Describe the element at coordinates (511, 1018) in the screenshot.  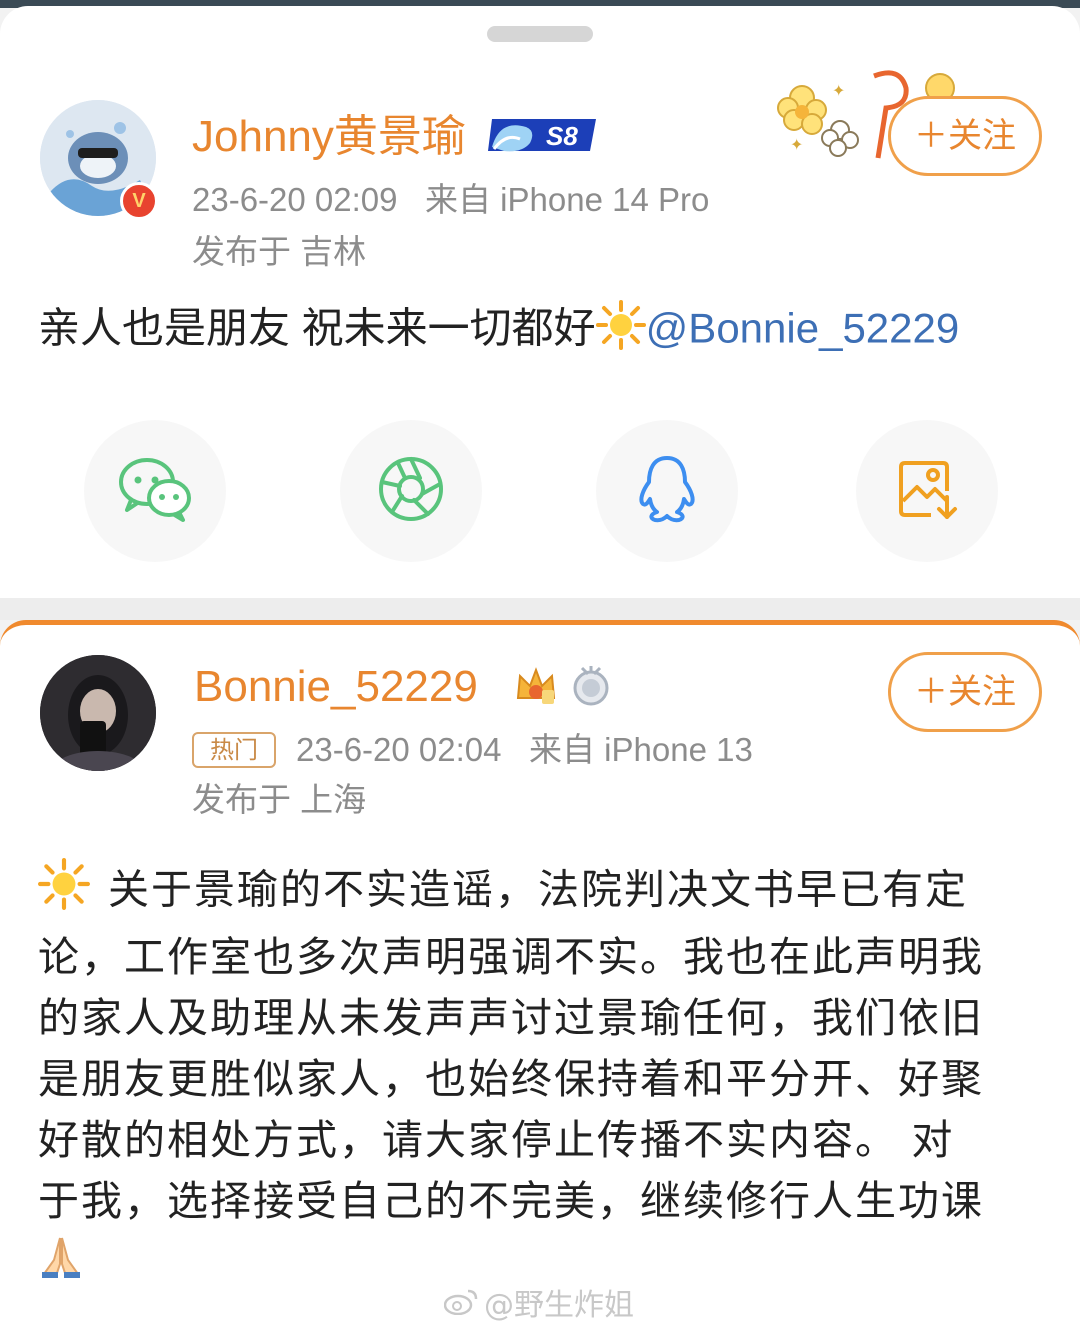
I see `post-line: 的家人及助理从未发声声讨过景瑜任何，我们依旧` at that location.